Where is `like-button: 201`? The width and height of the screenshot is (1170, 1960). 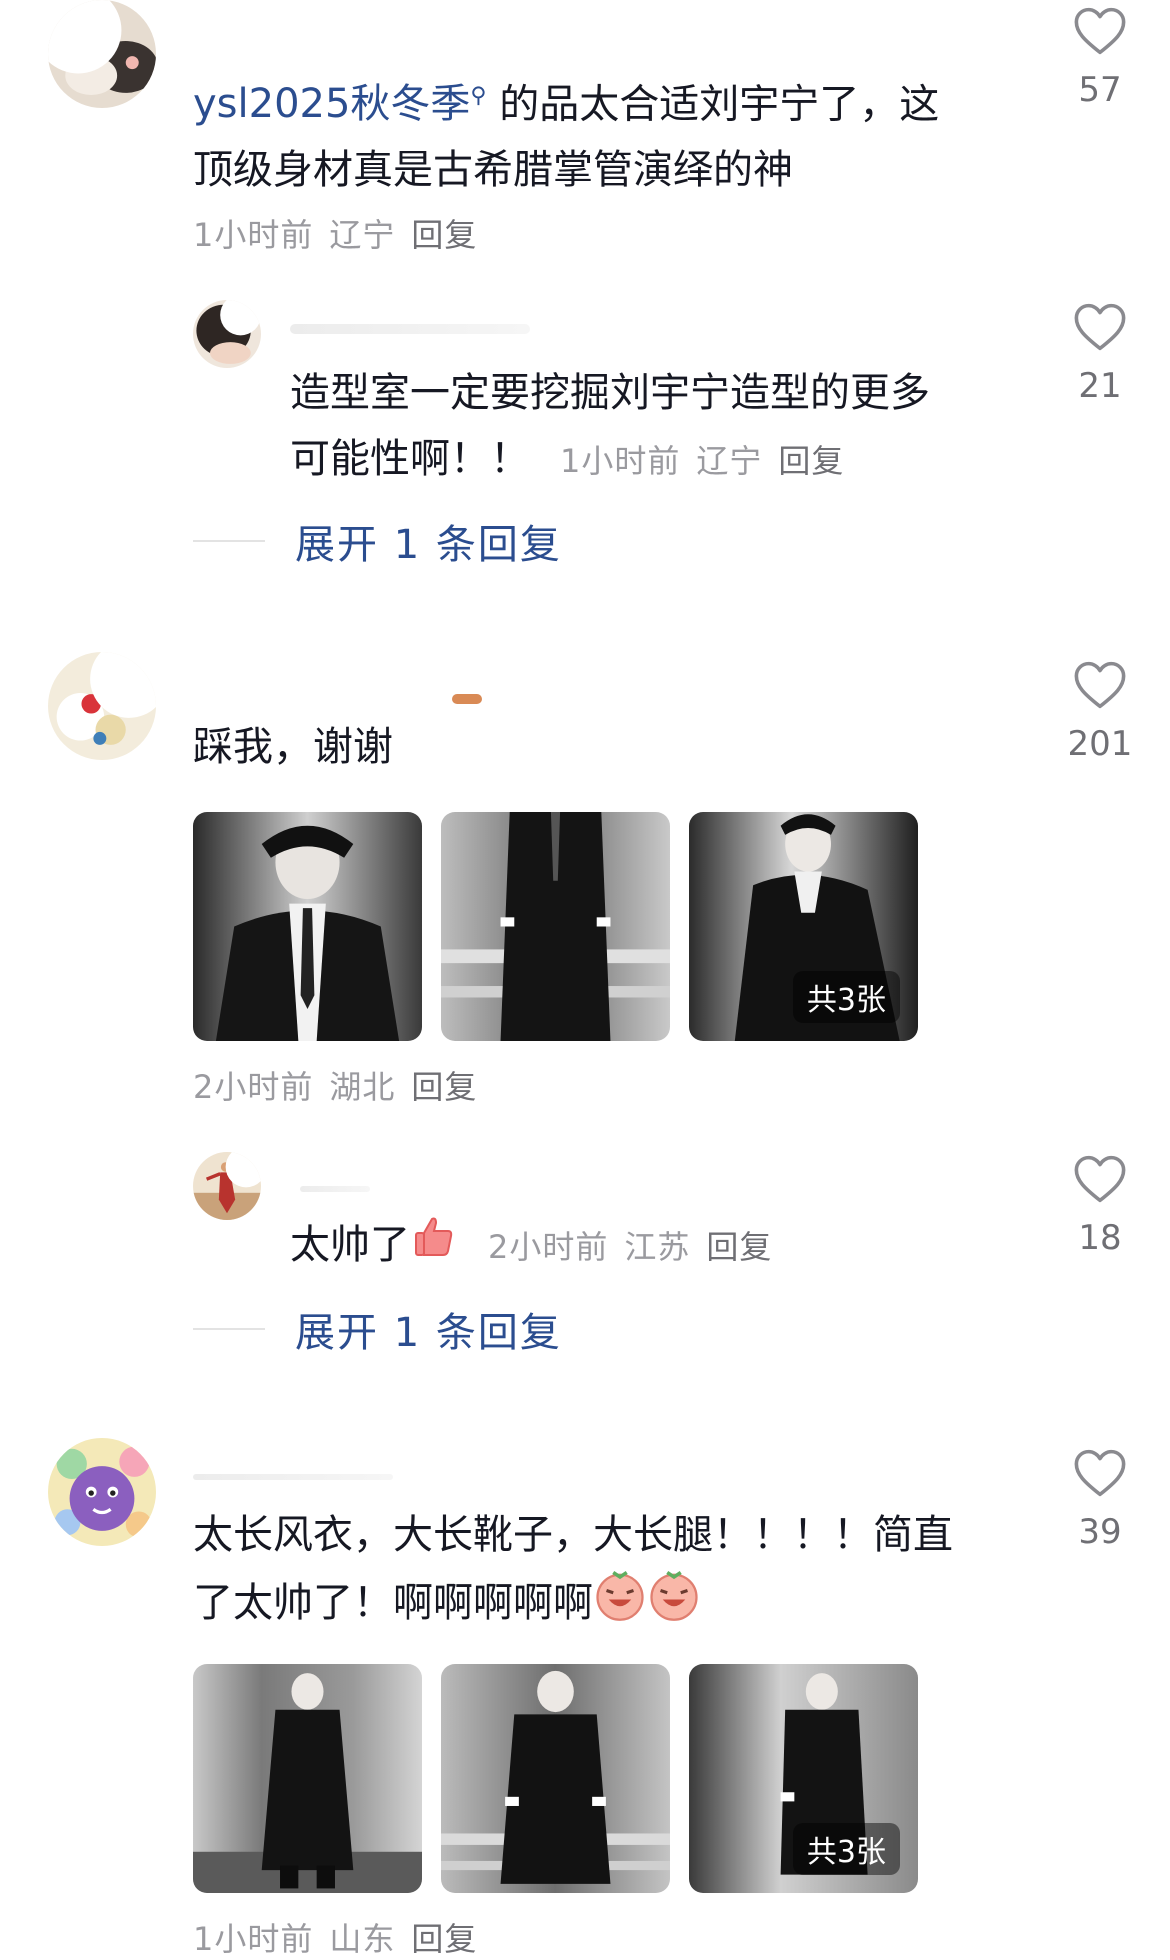
like-button: 201 is located at coordinates (1100, 712).